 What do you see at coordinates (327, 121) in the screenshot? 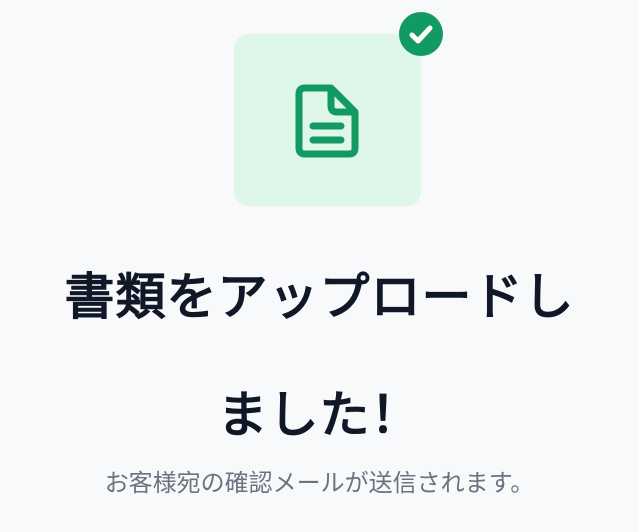
I see `document-icon` at bounding box center [327, 121].